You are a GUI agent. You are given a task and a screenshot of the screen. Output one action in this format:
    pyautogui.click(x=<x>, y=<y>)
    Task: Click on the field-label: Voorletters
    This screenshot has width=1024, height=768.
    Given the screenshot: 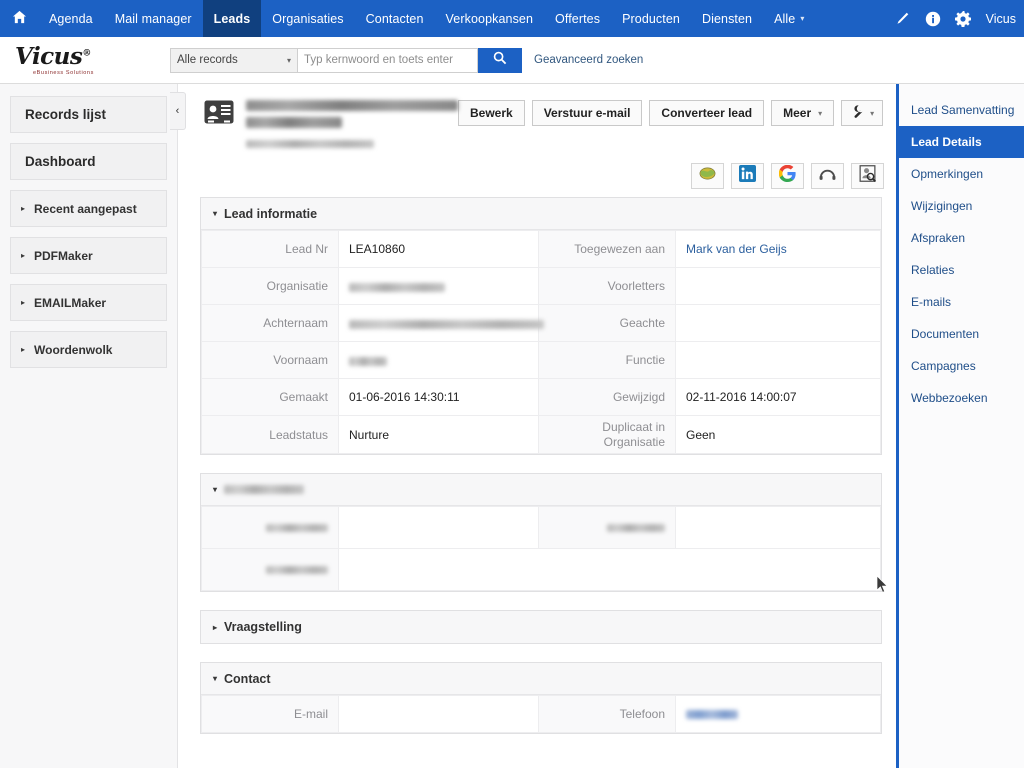 What is the action you would take?
    pyautogui.click(x=607, y=286)
    